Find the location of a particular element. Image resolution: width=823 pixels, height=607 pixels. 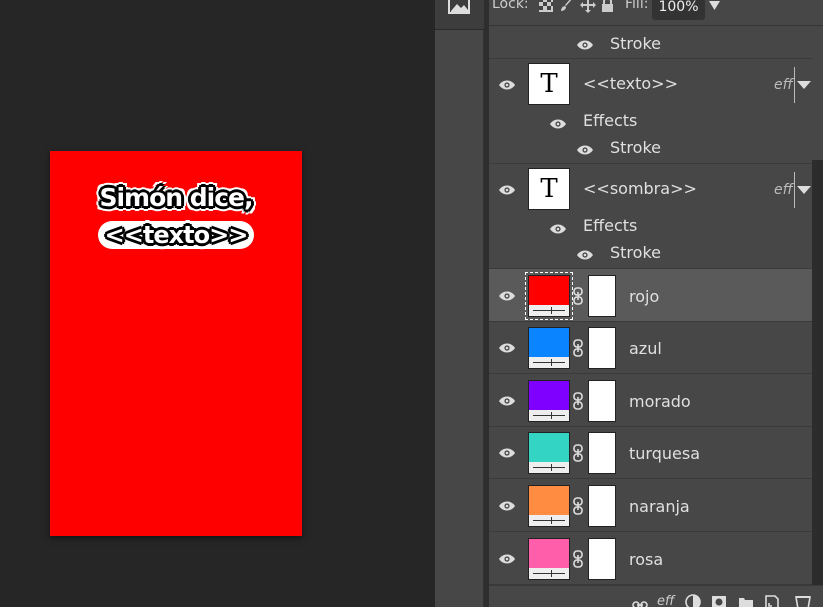

layer-name-sombra: <<sombra>> is located at coordinates (640, 188).